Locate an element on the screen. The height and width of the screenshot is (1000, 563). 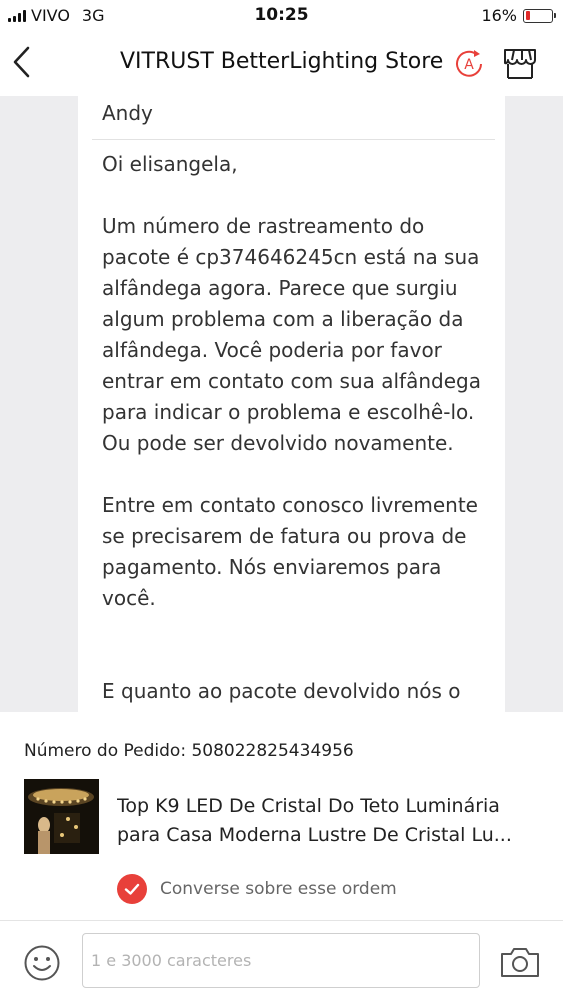
back-button is located at coordinates (24, 62).